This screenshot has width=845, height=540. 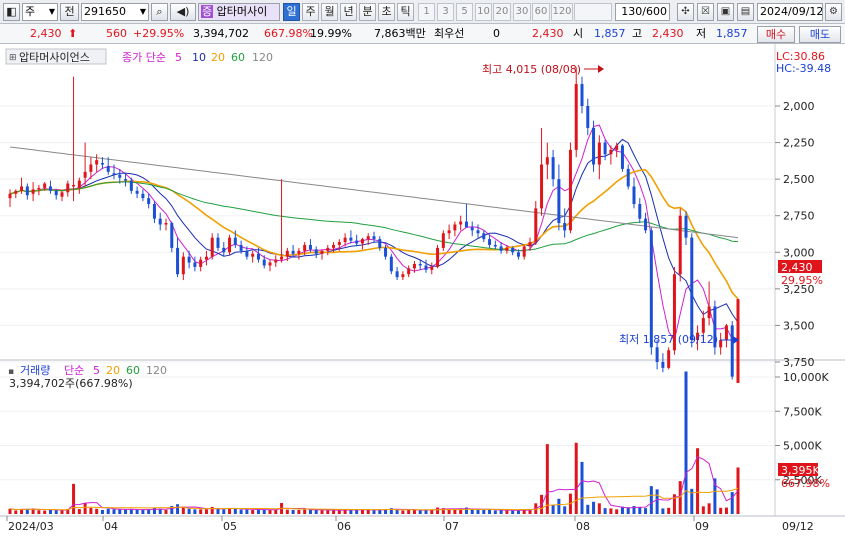 I want to click on period-tab-1: 주, so click(x=310, y=12).